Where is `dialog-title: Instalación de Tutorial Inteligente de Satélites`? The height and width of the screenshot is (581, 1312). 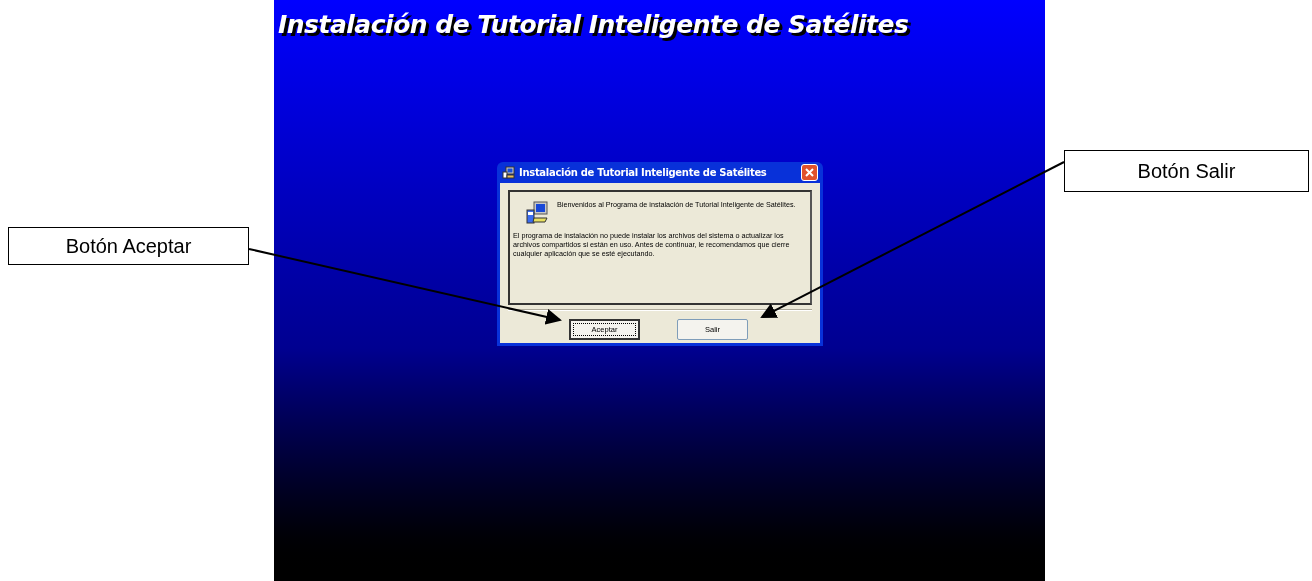
dialog-title: Instalación de Tutorial Inteligente de Satélites is located at coordinates (643, 173).